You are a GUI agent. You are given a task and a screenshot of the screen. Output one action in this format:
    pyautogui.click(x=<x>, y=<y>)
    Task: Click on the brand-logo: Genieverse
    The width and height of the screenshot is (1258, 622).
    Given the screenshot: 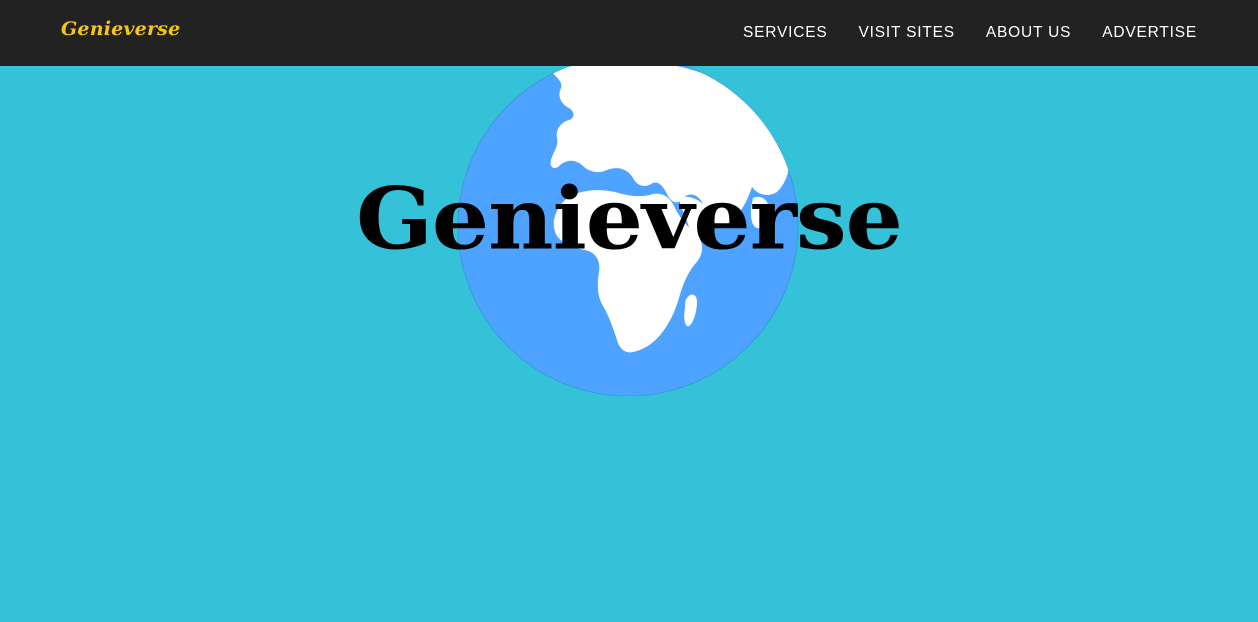 What is the action you would take?
    pyautogui.click(x=120, y=29)
    